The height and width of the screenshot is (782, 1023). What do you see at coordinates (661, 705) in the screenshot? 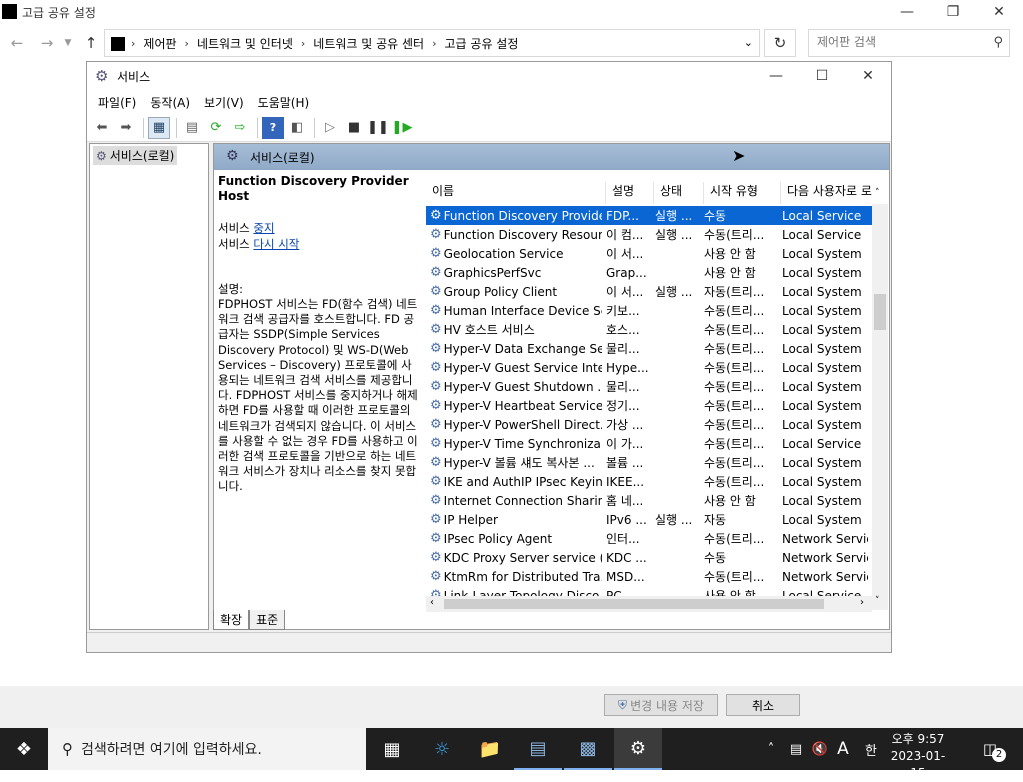
I see `save-changes-button: ⛨ 변경 내용 저장` at bounding box center [661, 705].